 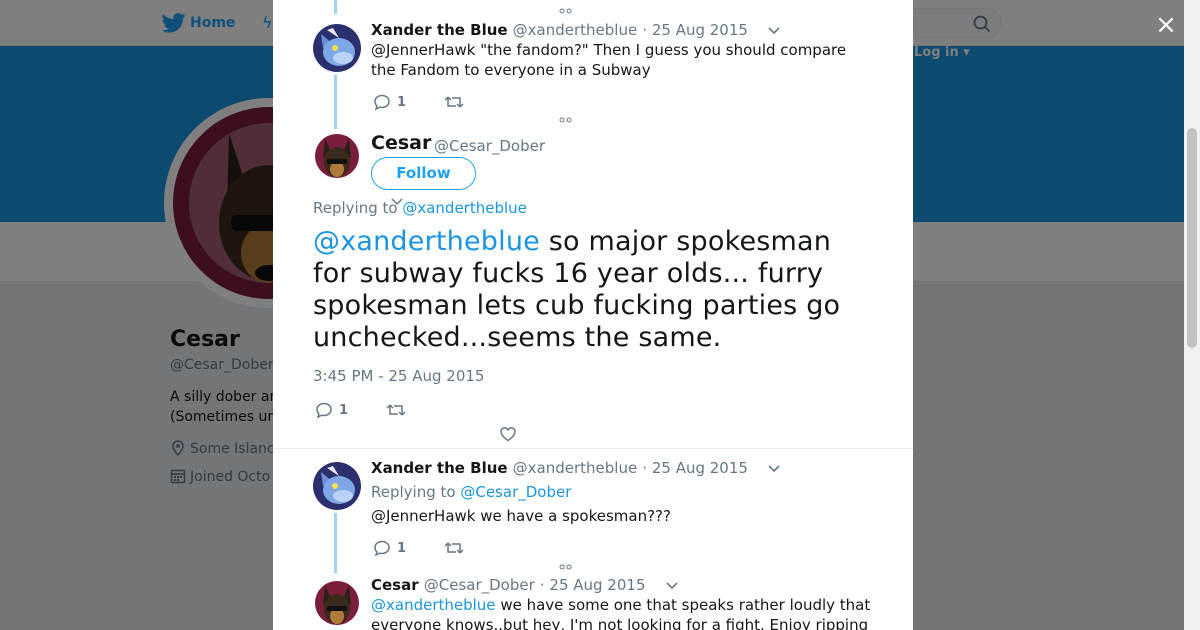 What do you see at coordinates (508, 434) in the screenshot?
I see `heart-icon` at bounding box center [508, 434].